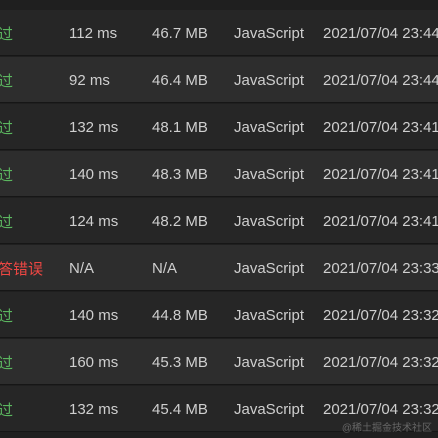 Image resolution: width=438 pixels, height=438 pixels. I want to click on memory-value: 48.3 MB, so click(180, 174).